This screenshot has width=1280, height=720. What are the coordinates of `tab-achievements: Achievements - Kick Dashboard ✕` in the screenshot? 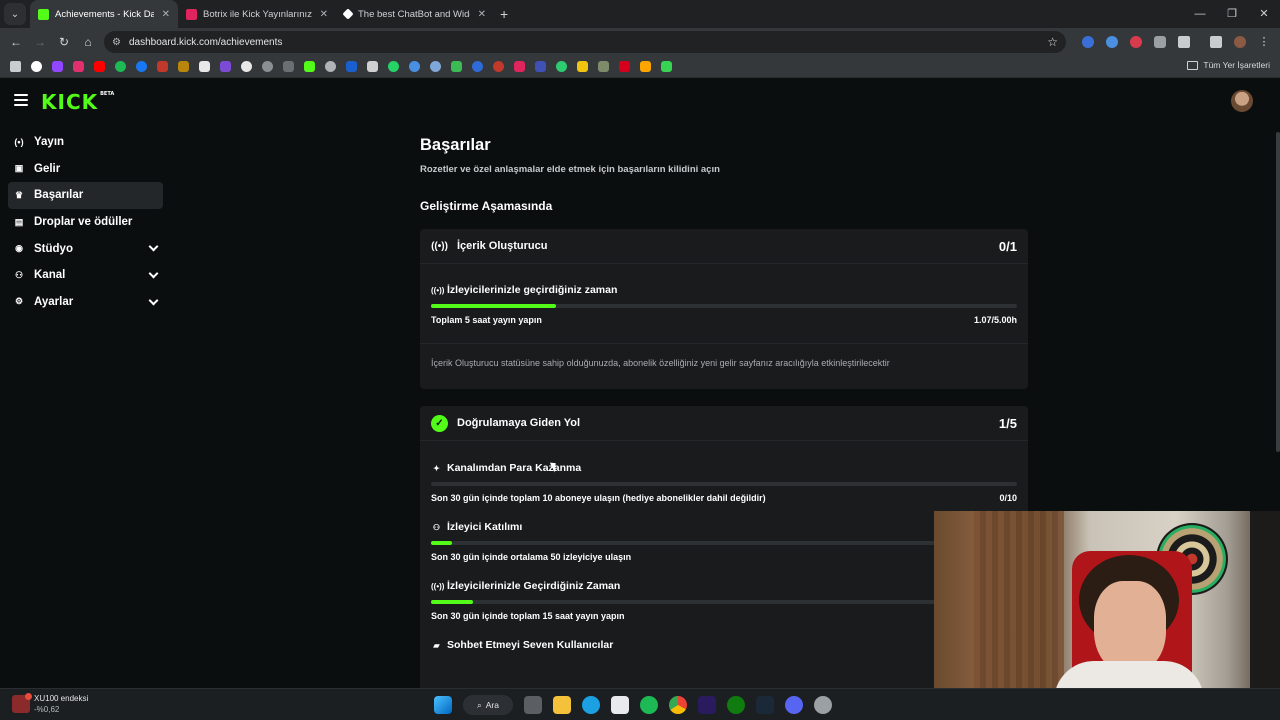 It's located at (104, 14).